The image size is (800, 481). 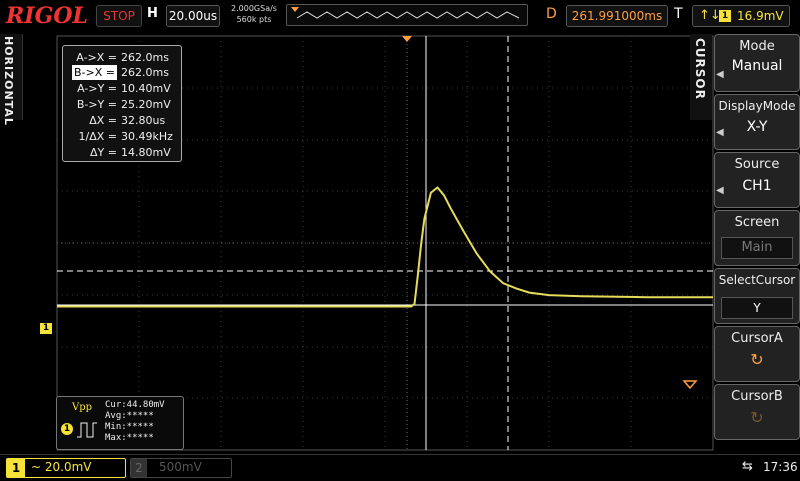 I want to click on menu-source-button: Source ◀ CH1, so click(x=757, y=180).